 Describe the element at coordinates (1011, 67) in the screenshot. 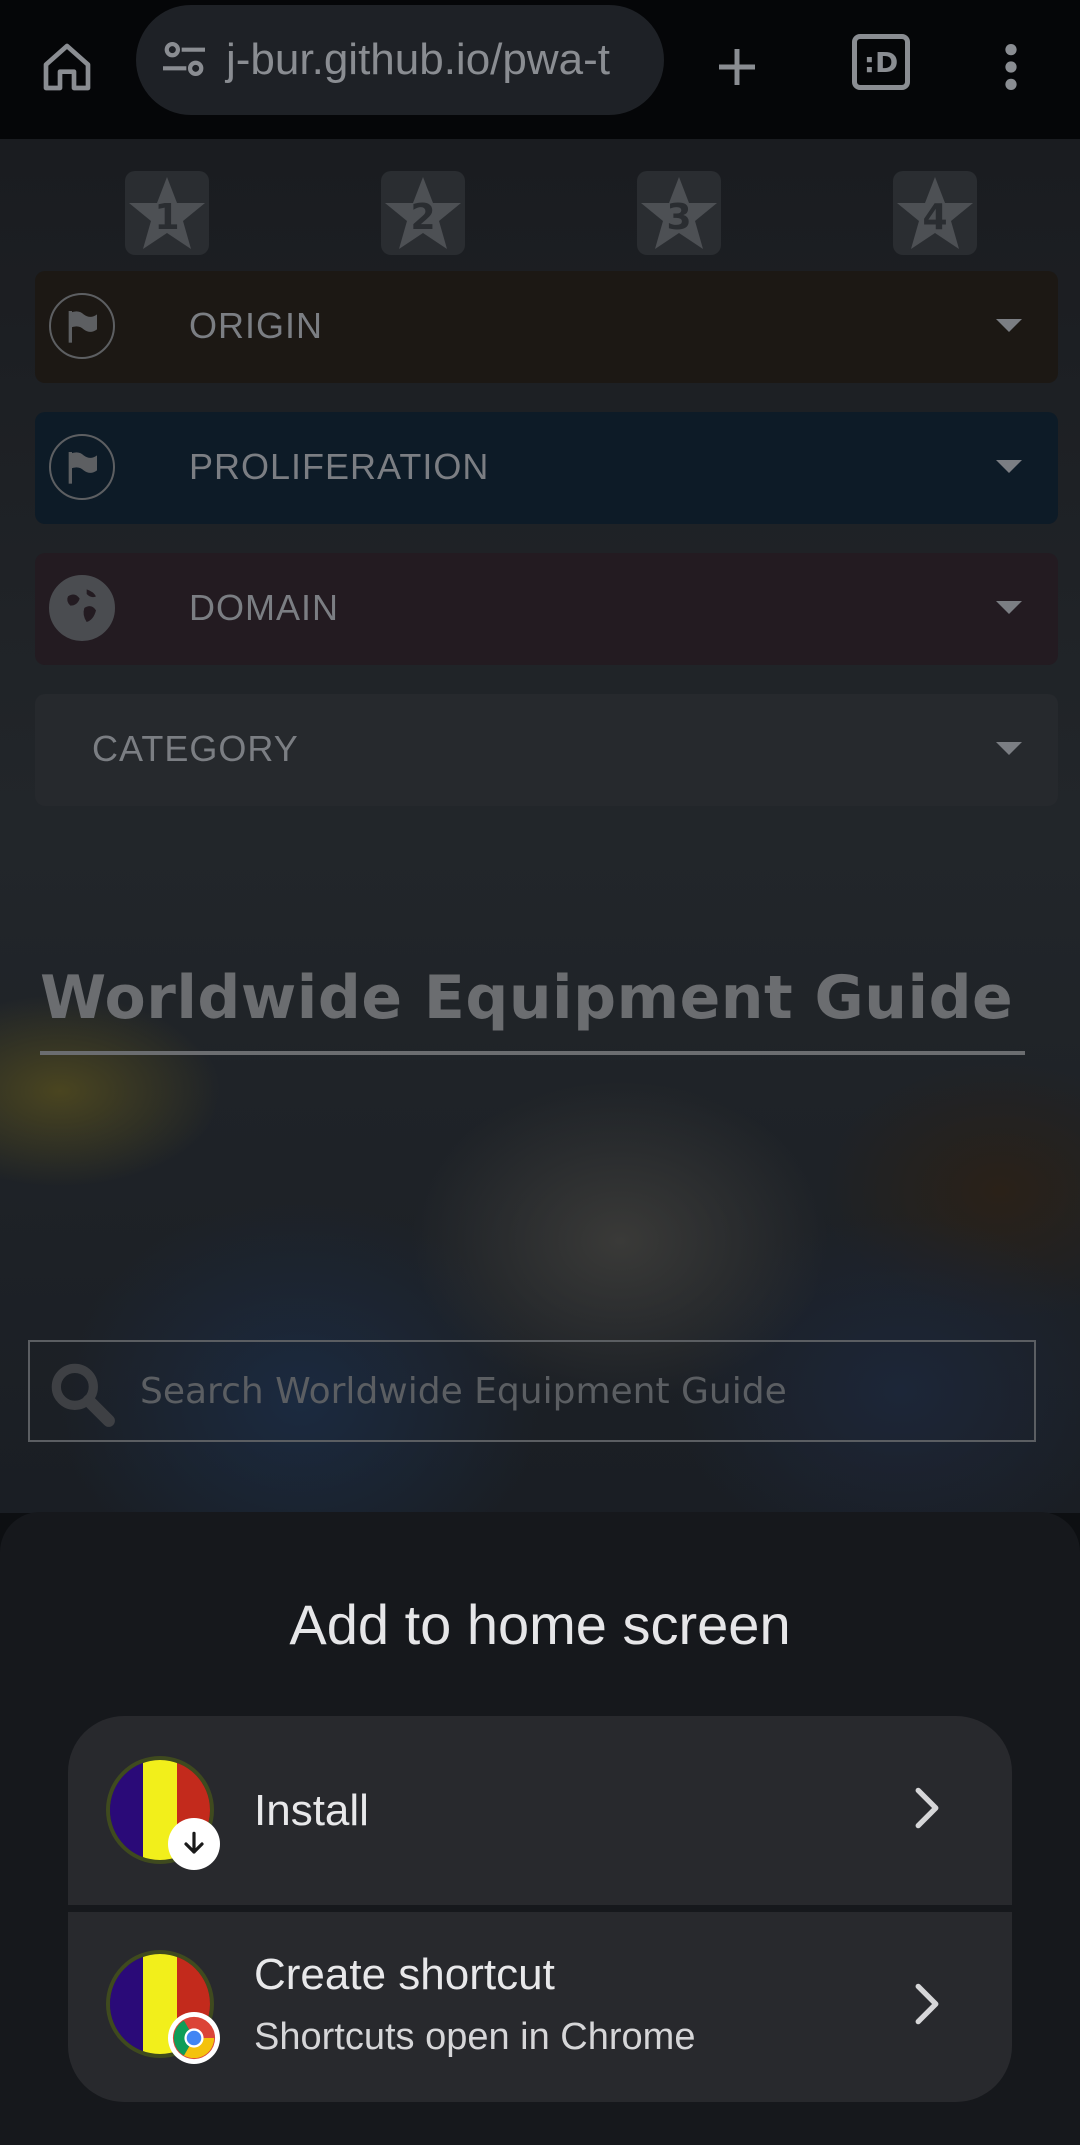

I see `overflow-menu-icon` at that location.